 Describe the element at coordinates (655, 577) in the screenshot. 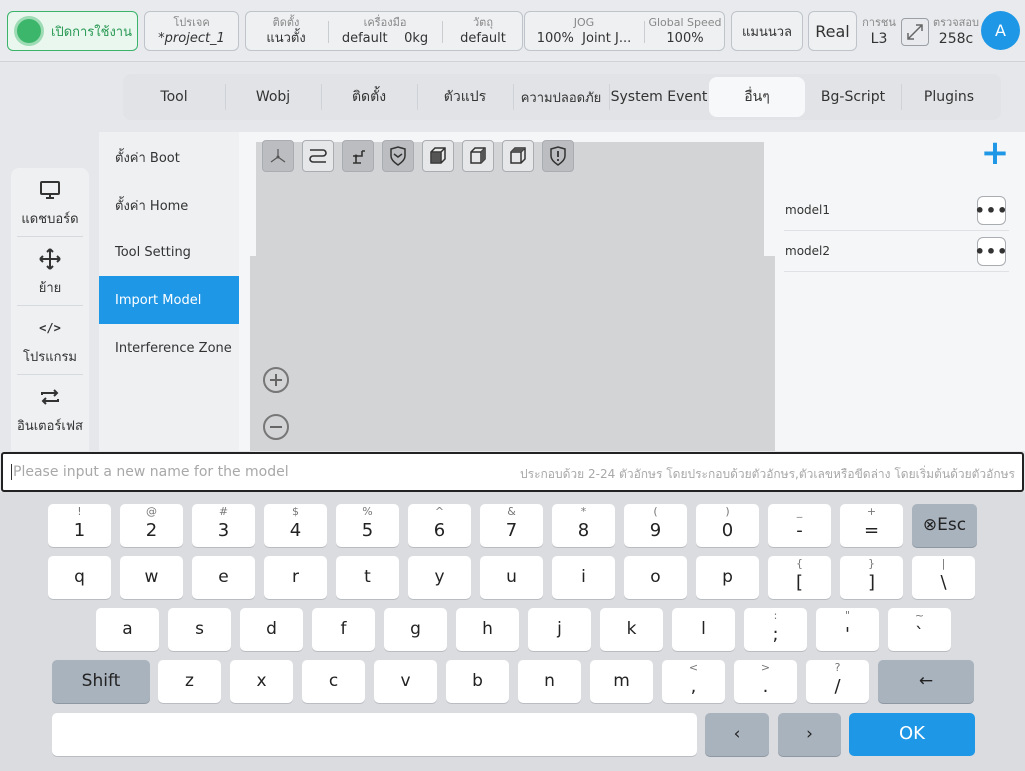

I see `key-o: o` at that location.